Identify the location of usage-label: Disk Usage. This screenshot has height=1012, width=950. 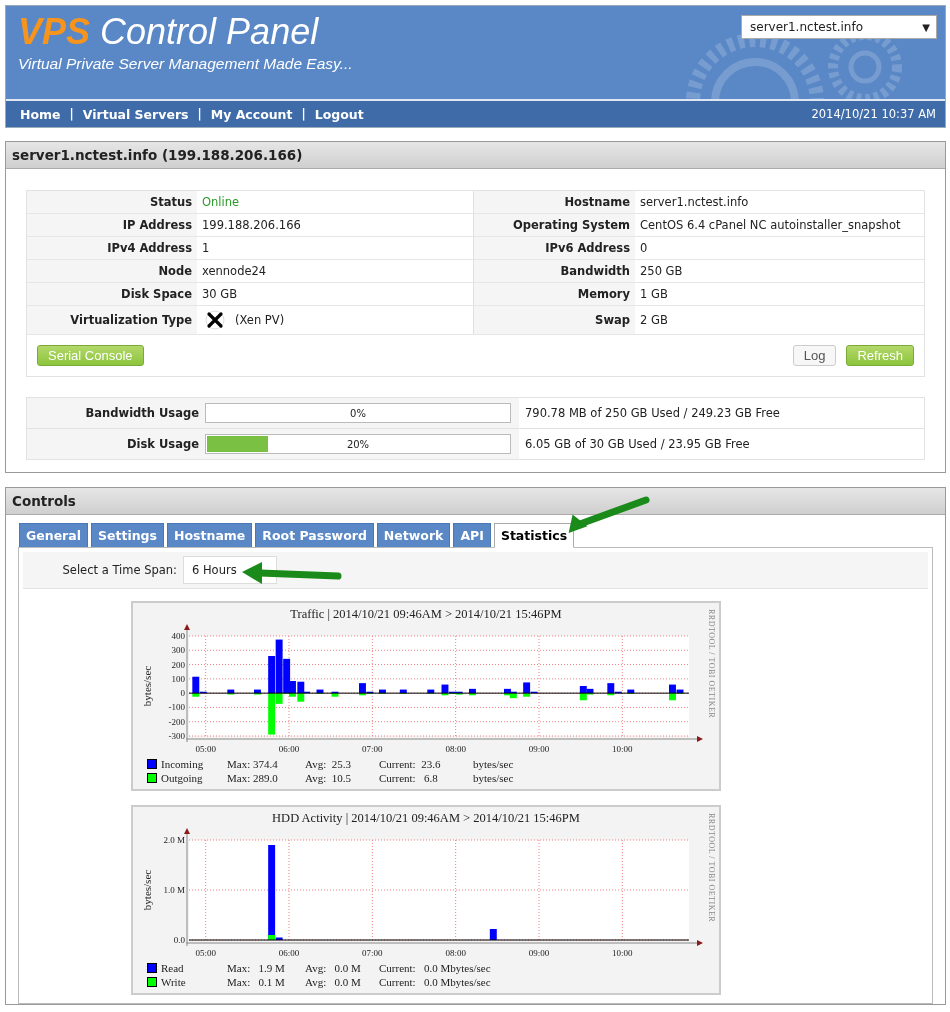
(115, 444).